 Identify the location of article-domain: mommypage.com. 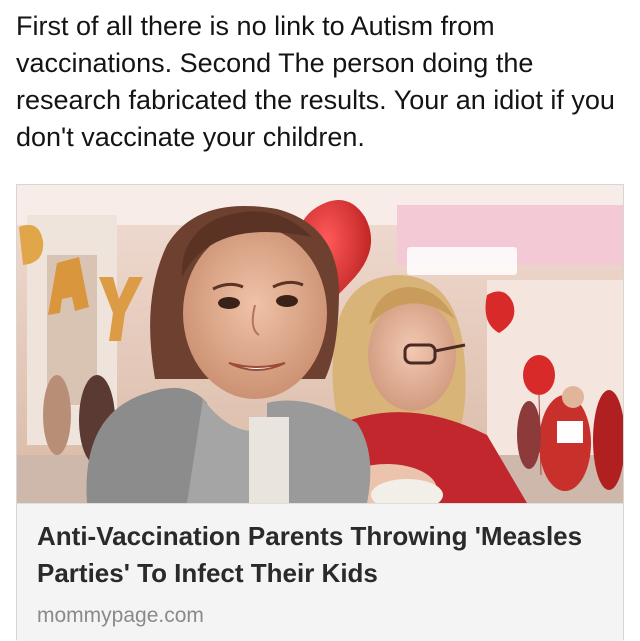
(120, 615).